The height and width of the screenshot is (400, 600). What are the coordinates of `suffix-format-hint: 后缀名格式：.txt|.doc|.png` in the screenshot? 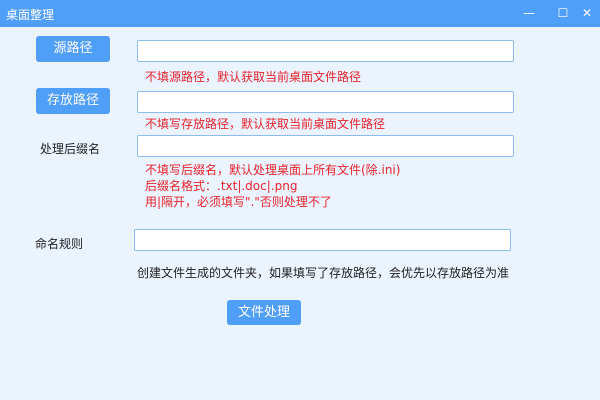 It's located at (221, 186).